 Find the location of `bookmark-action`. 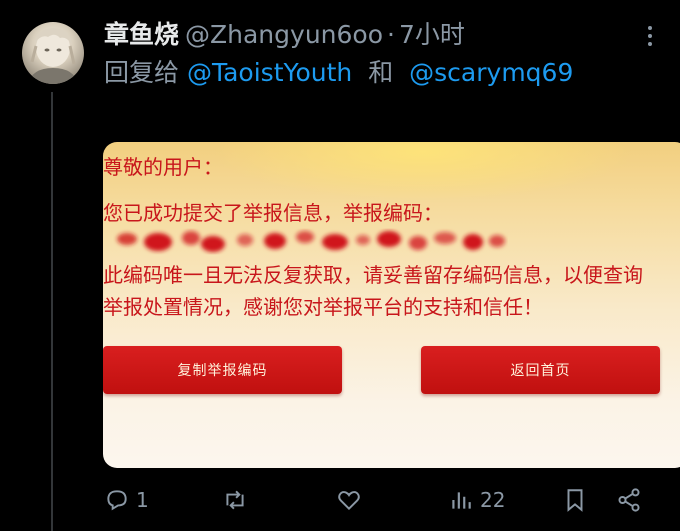

bookmark-action is located at coordinates (575, 500).